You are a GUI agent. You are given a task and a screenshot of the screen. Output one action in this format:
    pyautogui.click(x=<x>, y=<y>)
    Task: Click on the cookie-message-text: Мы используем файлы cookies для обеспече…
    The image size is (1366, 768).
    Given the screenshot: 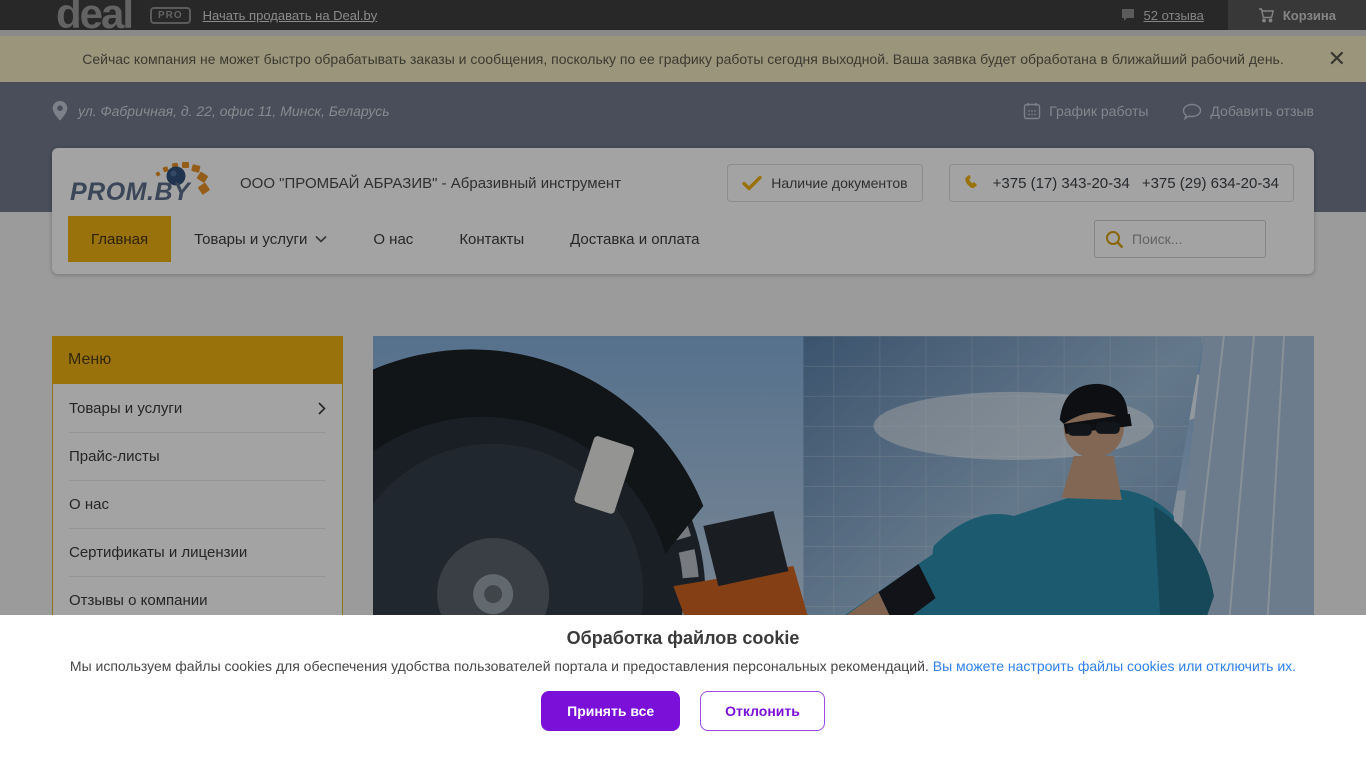 What is the action you would take?
    pyautogui.click(x=501, y=666)
    